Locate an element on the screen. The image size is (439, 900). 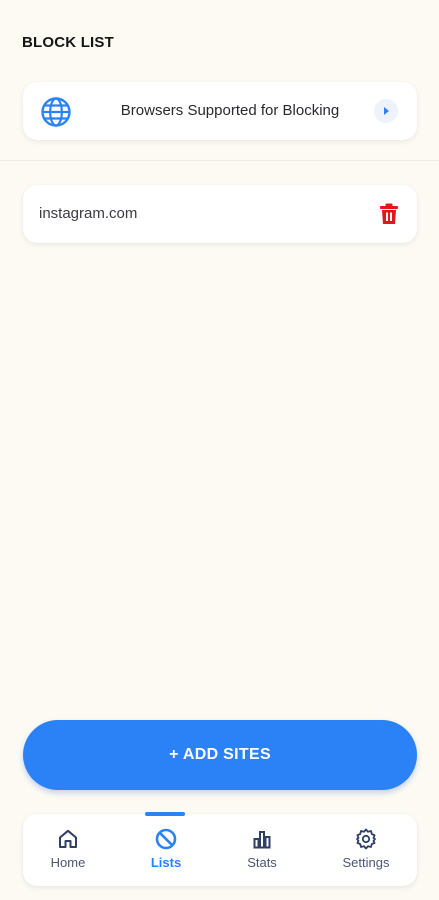
blocked-site-label: instagram.com is located at coordinates (88, 213).